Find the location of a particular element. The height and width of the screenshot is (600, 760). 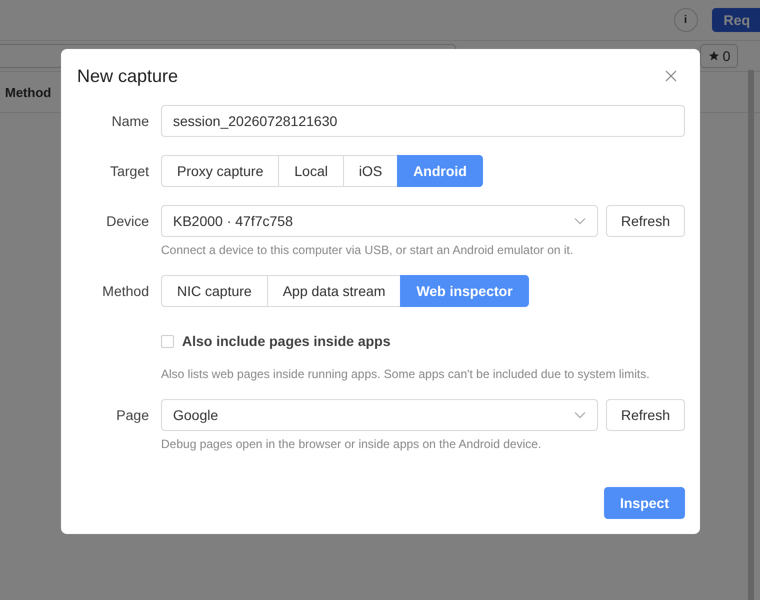

field-label: Name is located at coordinates (129, 121).